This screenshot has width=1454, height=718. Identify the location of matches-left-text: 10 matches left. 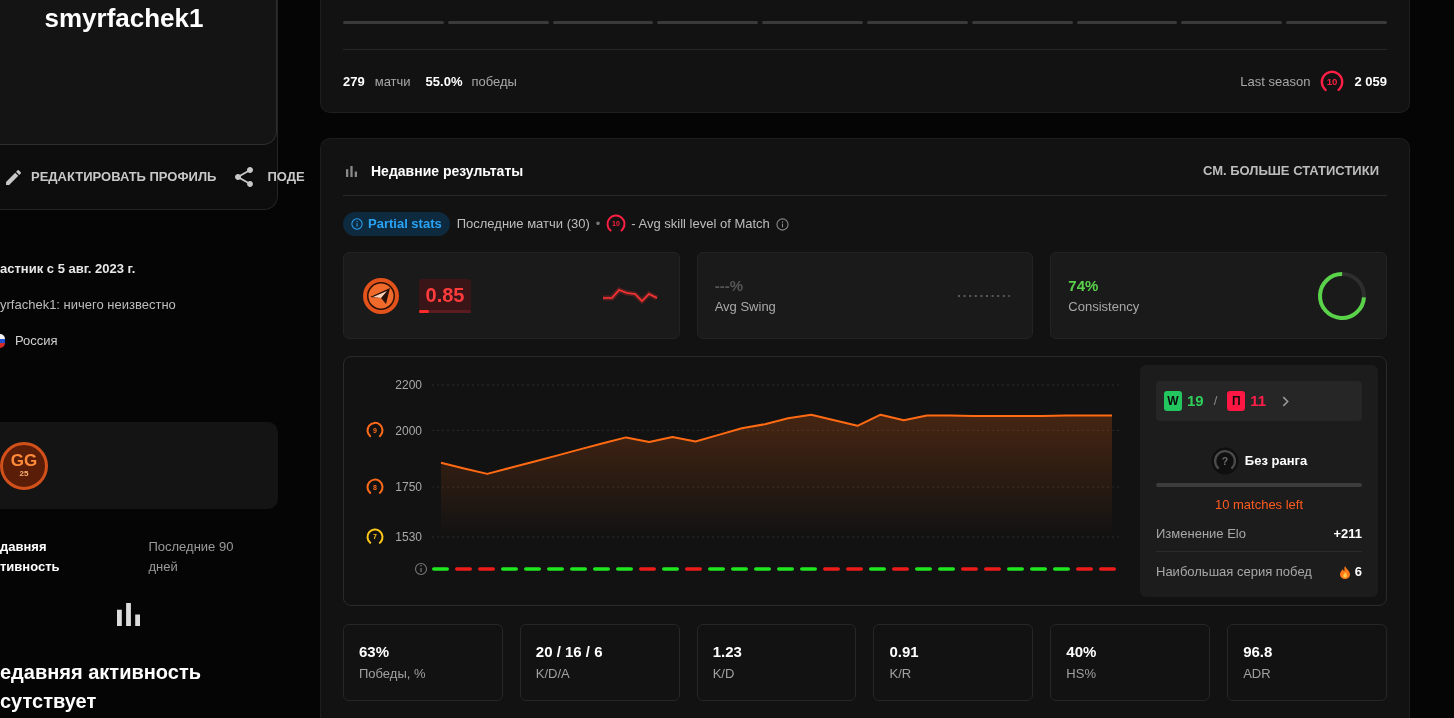
(1259, 505).